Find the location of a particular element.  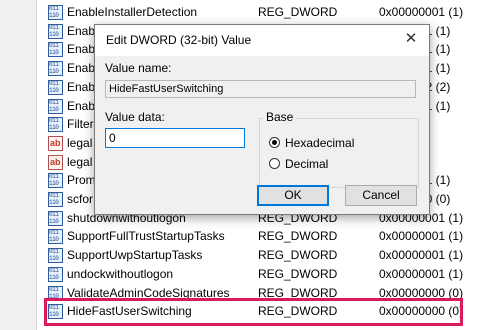

hexadecimal-radio: Hexadecimal is located at coordinates (344, 144).